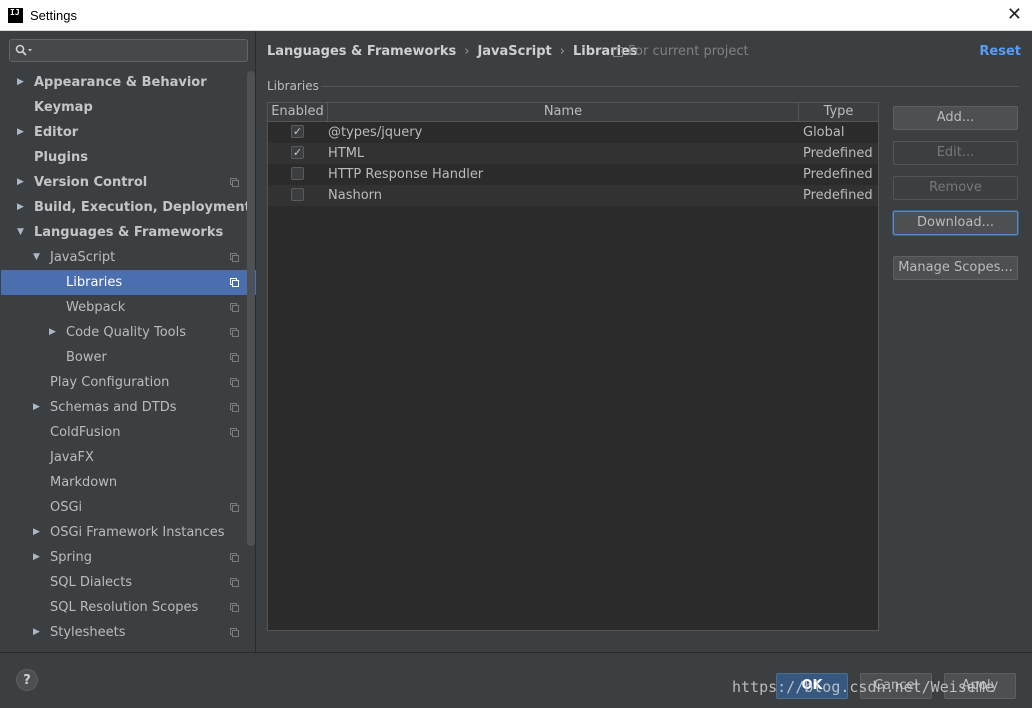  What do you see at coordinates (128, 157) in the screenshot?
I see `sidebar-item: Plugins` at bounding box center [128, 157].